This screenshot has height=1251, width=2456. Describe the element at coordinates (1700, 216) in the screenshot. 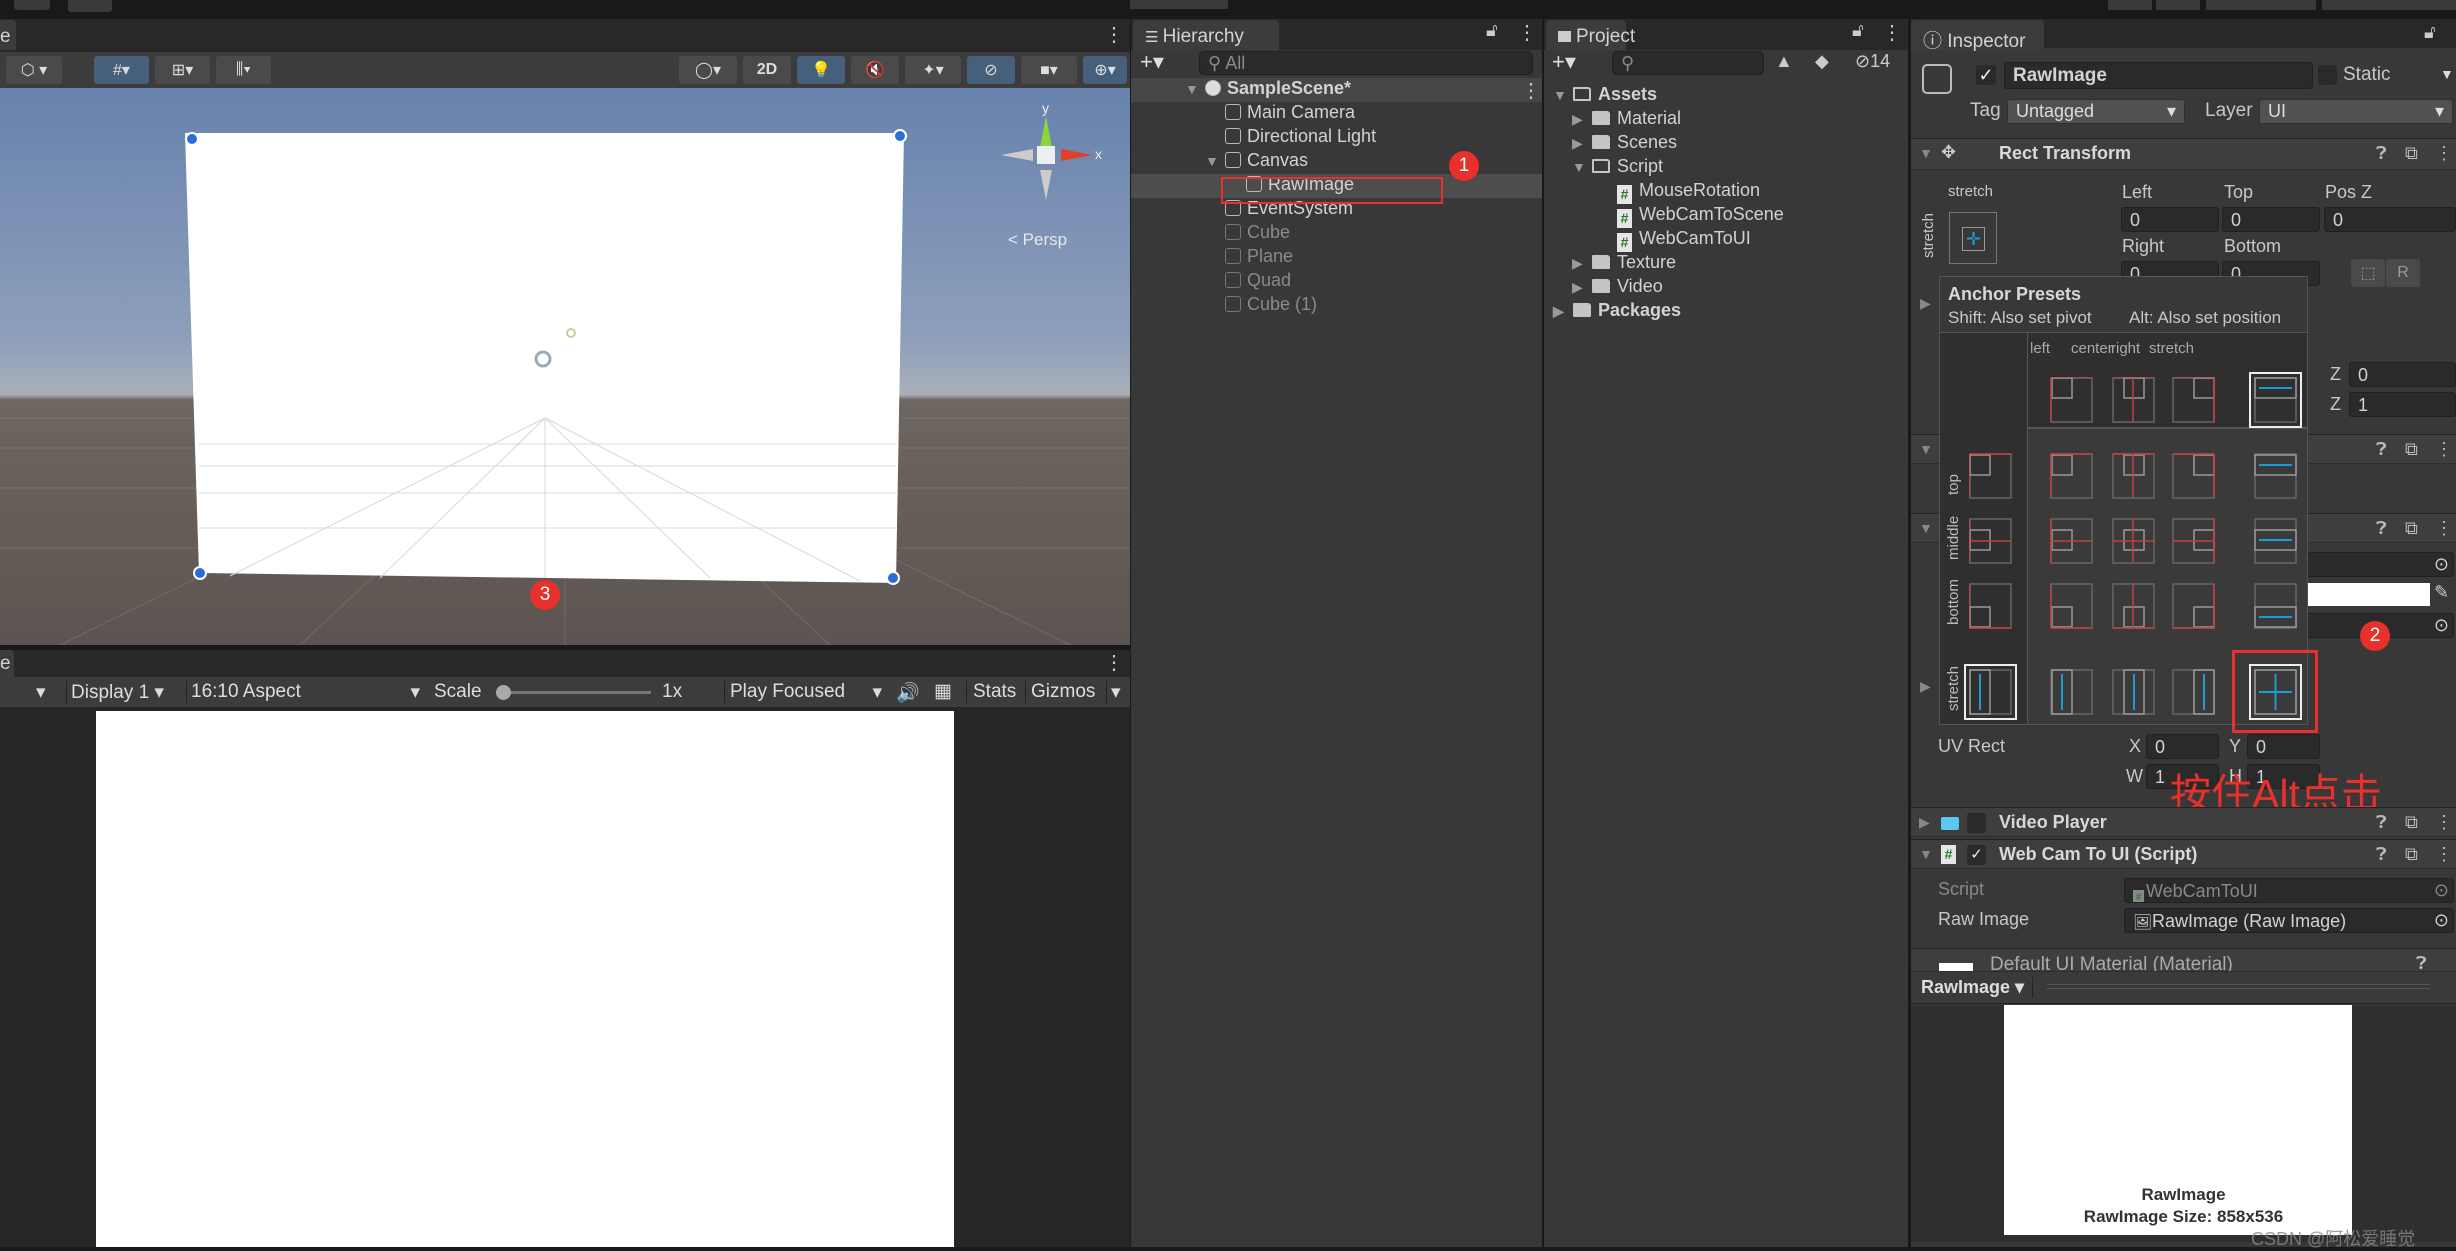

I see `project-item: # WebCamToScene` at that location.